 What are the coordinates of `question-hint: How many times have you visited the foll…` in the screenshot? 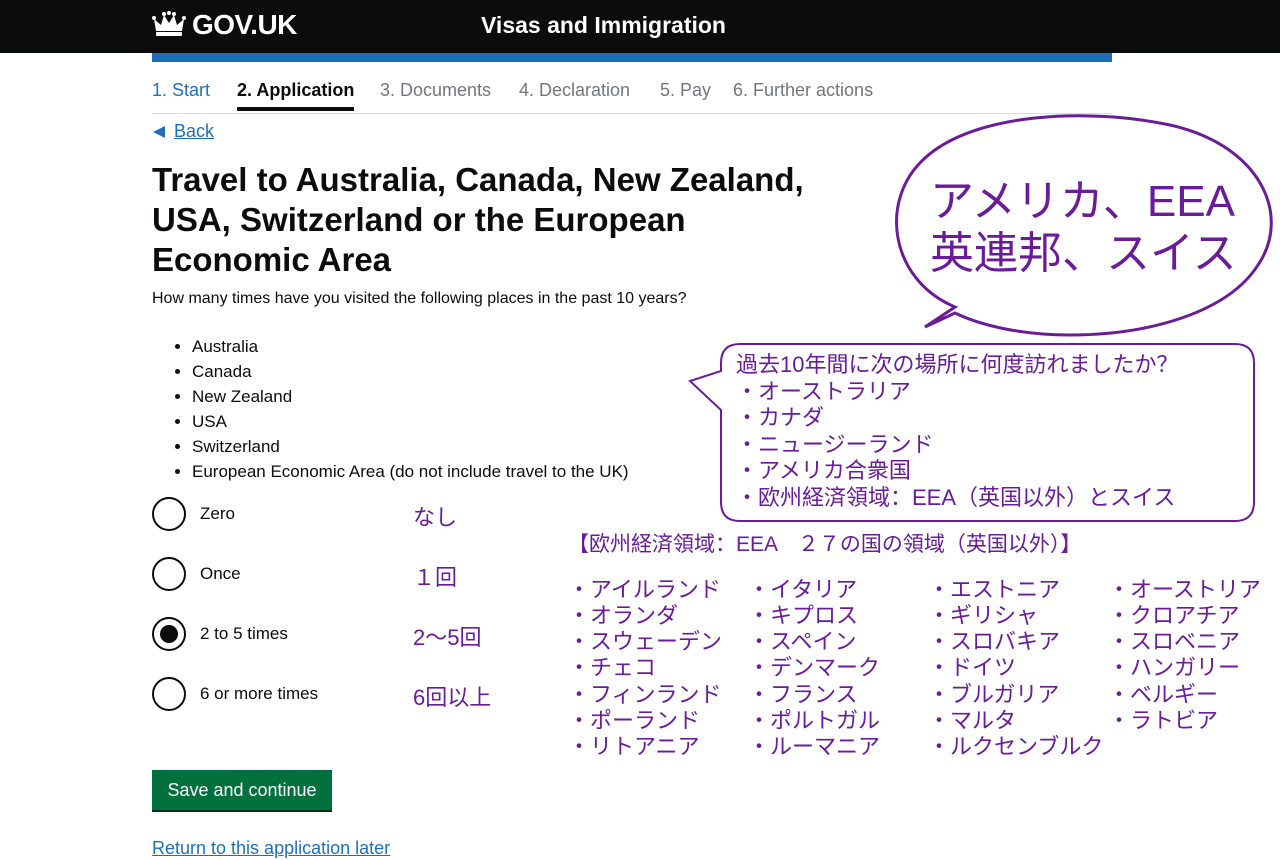 It's located at (419, 298).